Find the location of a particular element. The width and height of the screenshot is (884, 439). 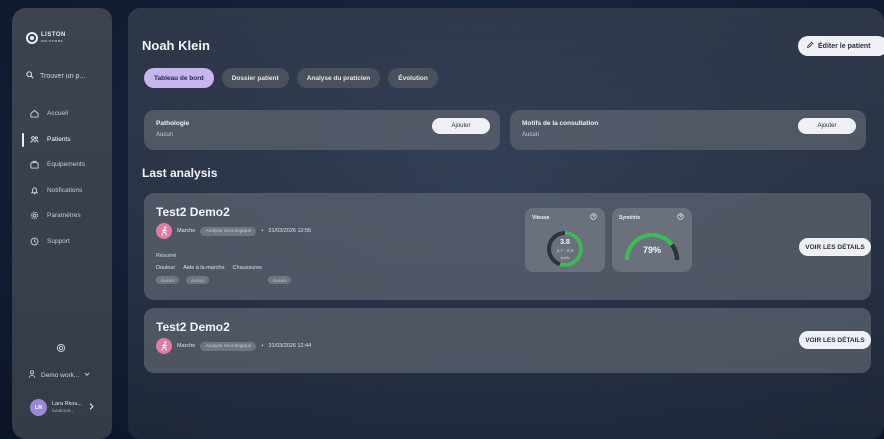

vitesse-range: 2.7 - 6.6 is located at coordinates (565, 250).